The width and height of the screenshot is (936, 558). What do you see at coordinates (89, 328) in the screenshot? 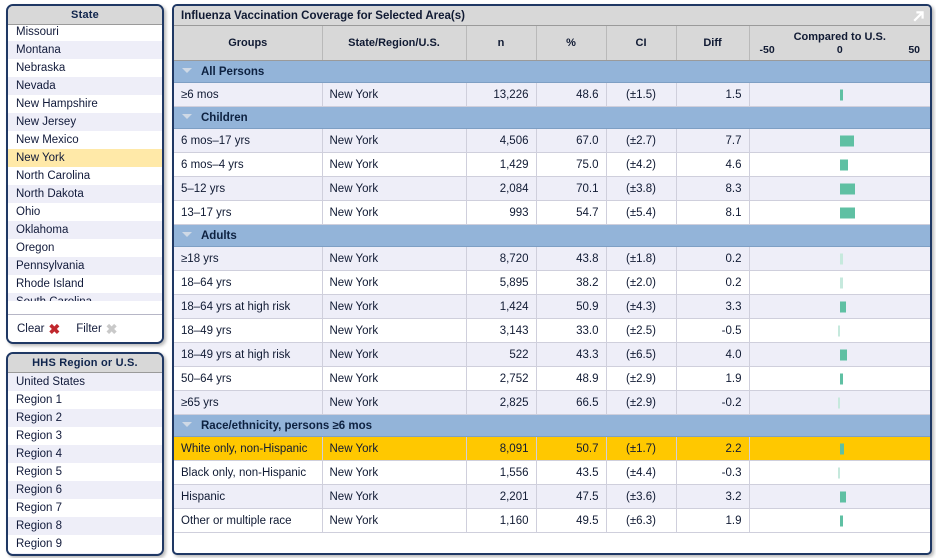
I see `filter-button-label: Filter` at bounding box center [89, 328].